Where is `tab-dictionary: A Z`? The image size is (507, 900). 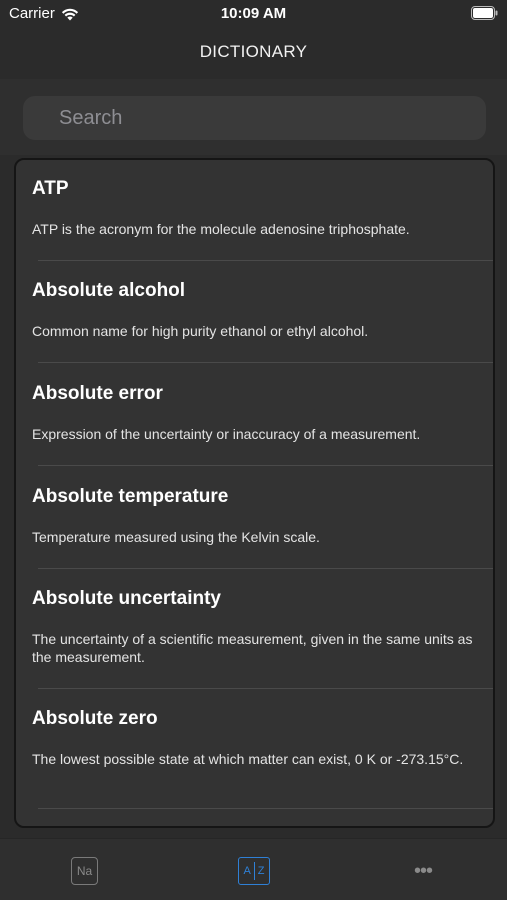
tab-dictionary: A Z is located at coordinates (254, 871).